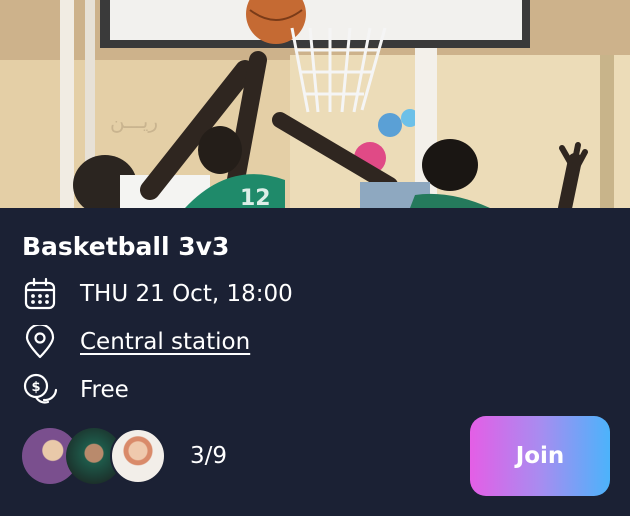 The width and height of the screenshot is (630, 516). What do you see at coordinates (134, 121) in the screenshot?
I see `svg-text: ريـــن` at bounding box center [134, 121].